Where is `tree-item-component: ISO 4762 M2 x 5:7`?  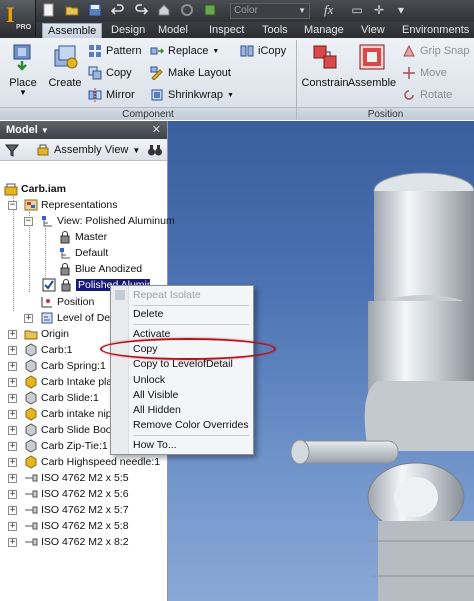 tree-item-component: ISO 4762 M2 x 5:7 is located at coordinates (76, 510).